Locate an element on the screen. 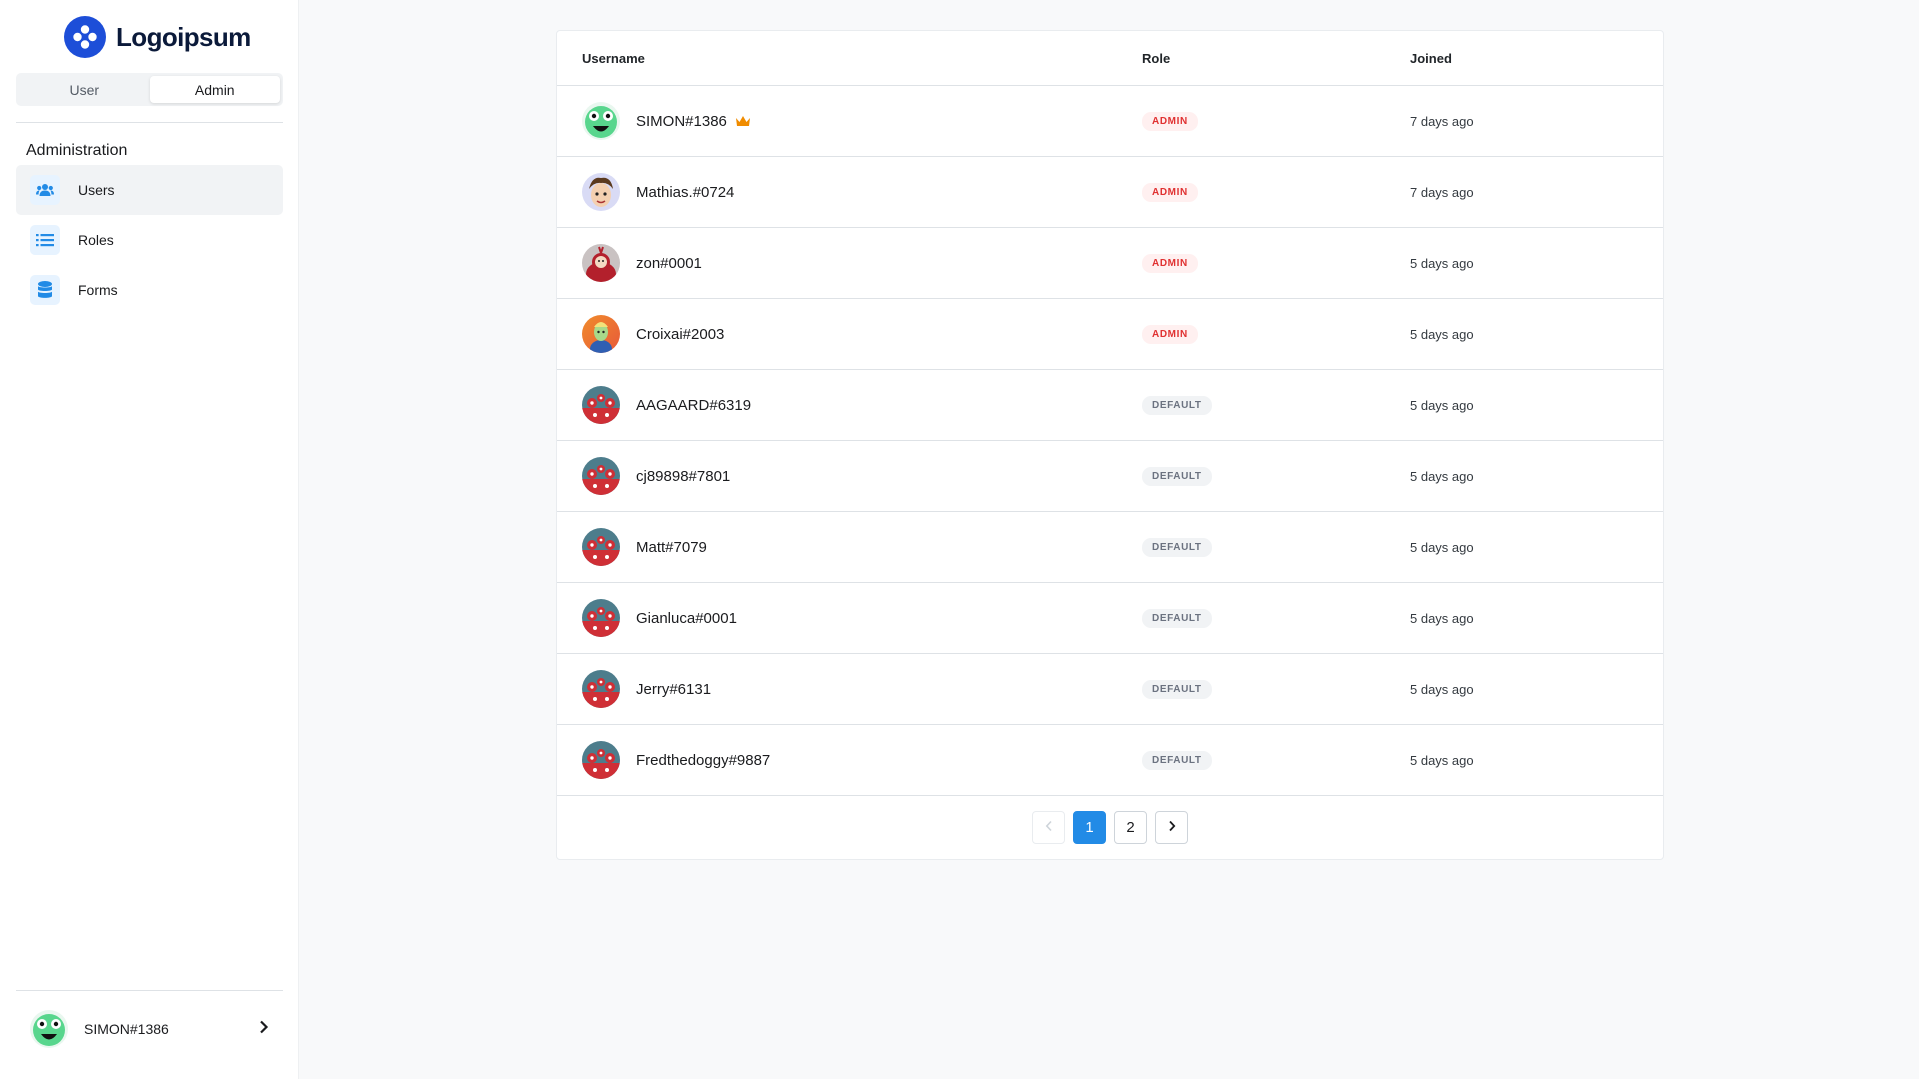  table-row: Mathias.#0724 ADMIN 7 days ago is located at coordinates (1110, 192).